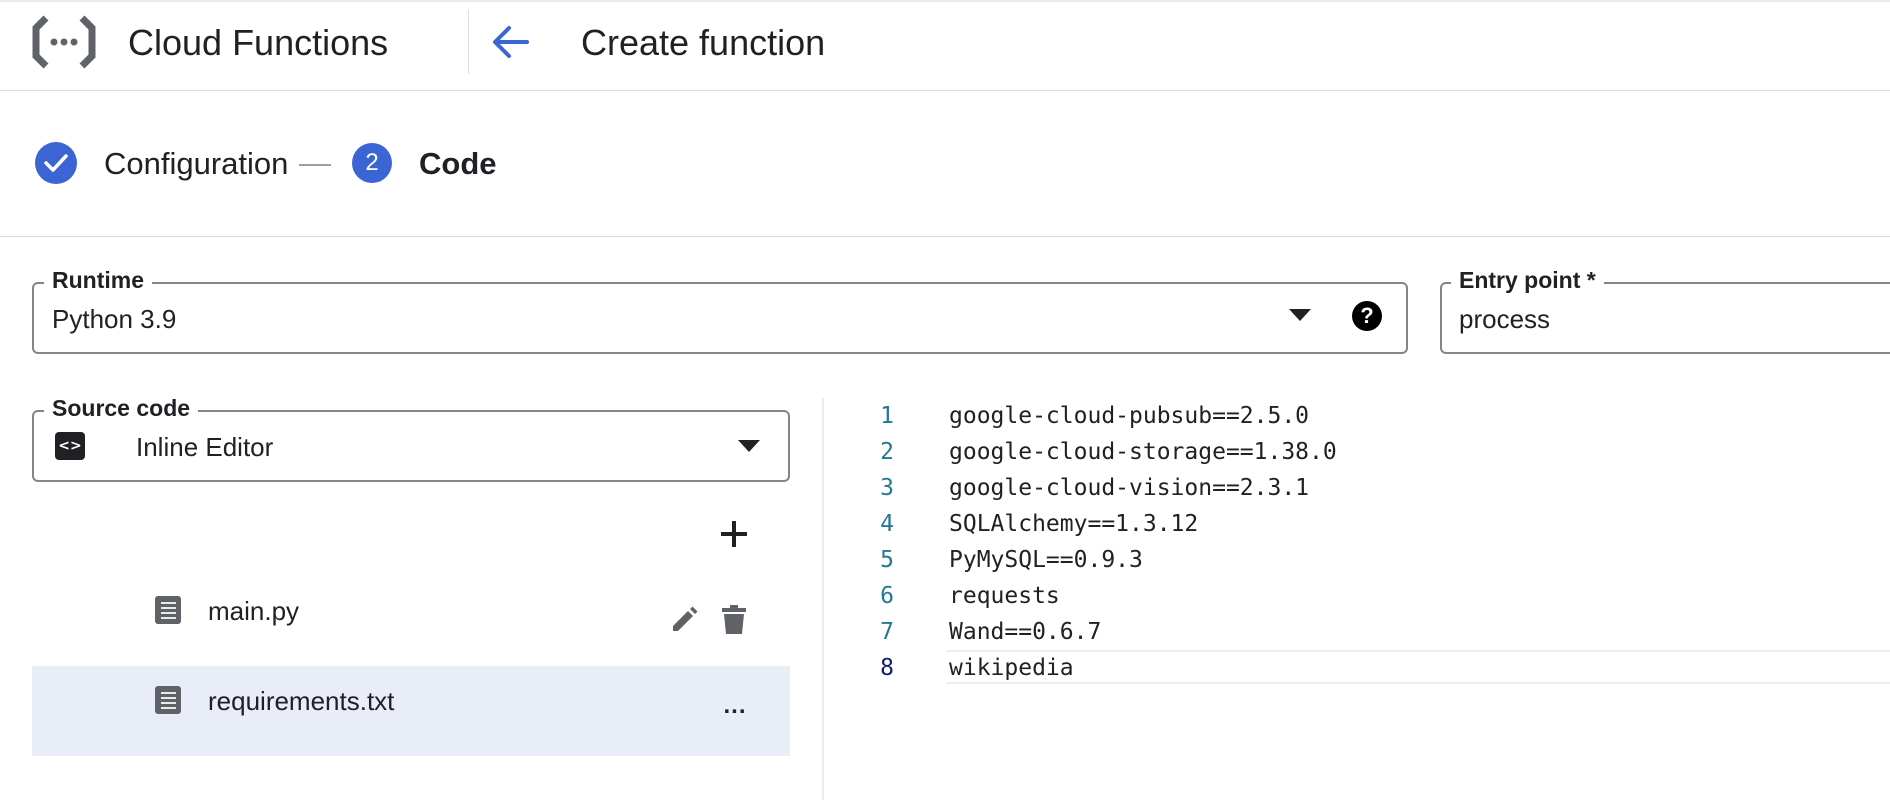  I want to click on line-text: google-cloud-storage==1.38.0, so click(1143, 452).